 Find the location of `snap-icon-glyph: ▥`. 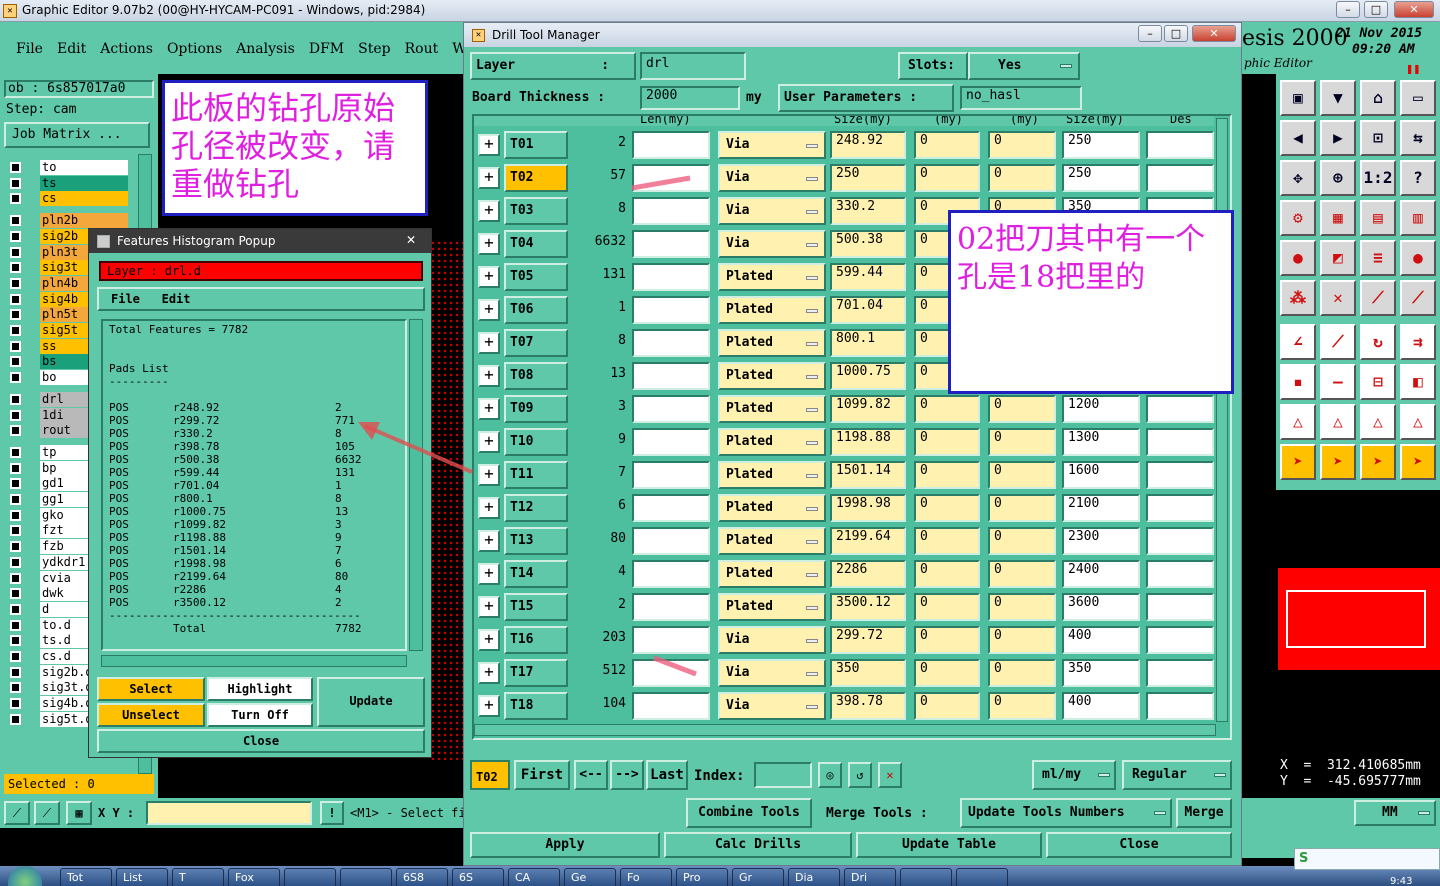

snap-icon-glyph: ▥ is located at coordinates (1418, 217).